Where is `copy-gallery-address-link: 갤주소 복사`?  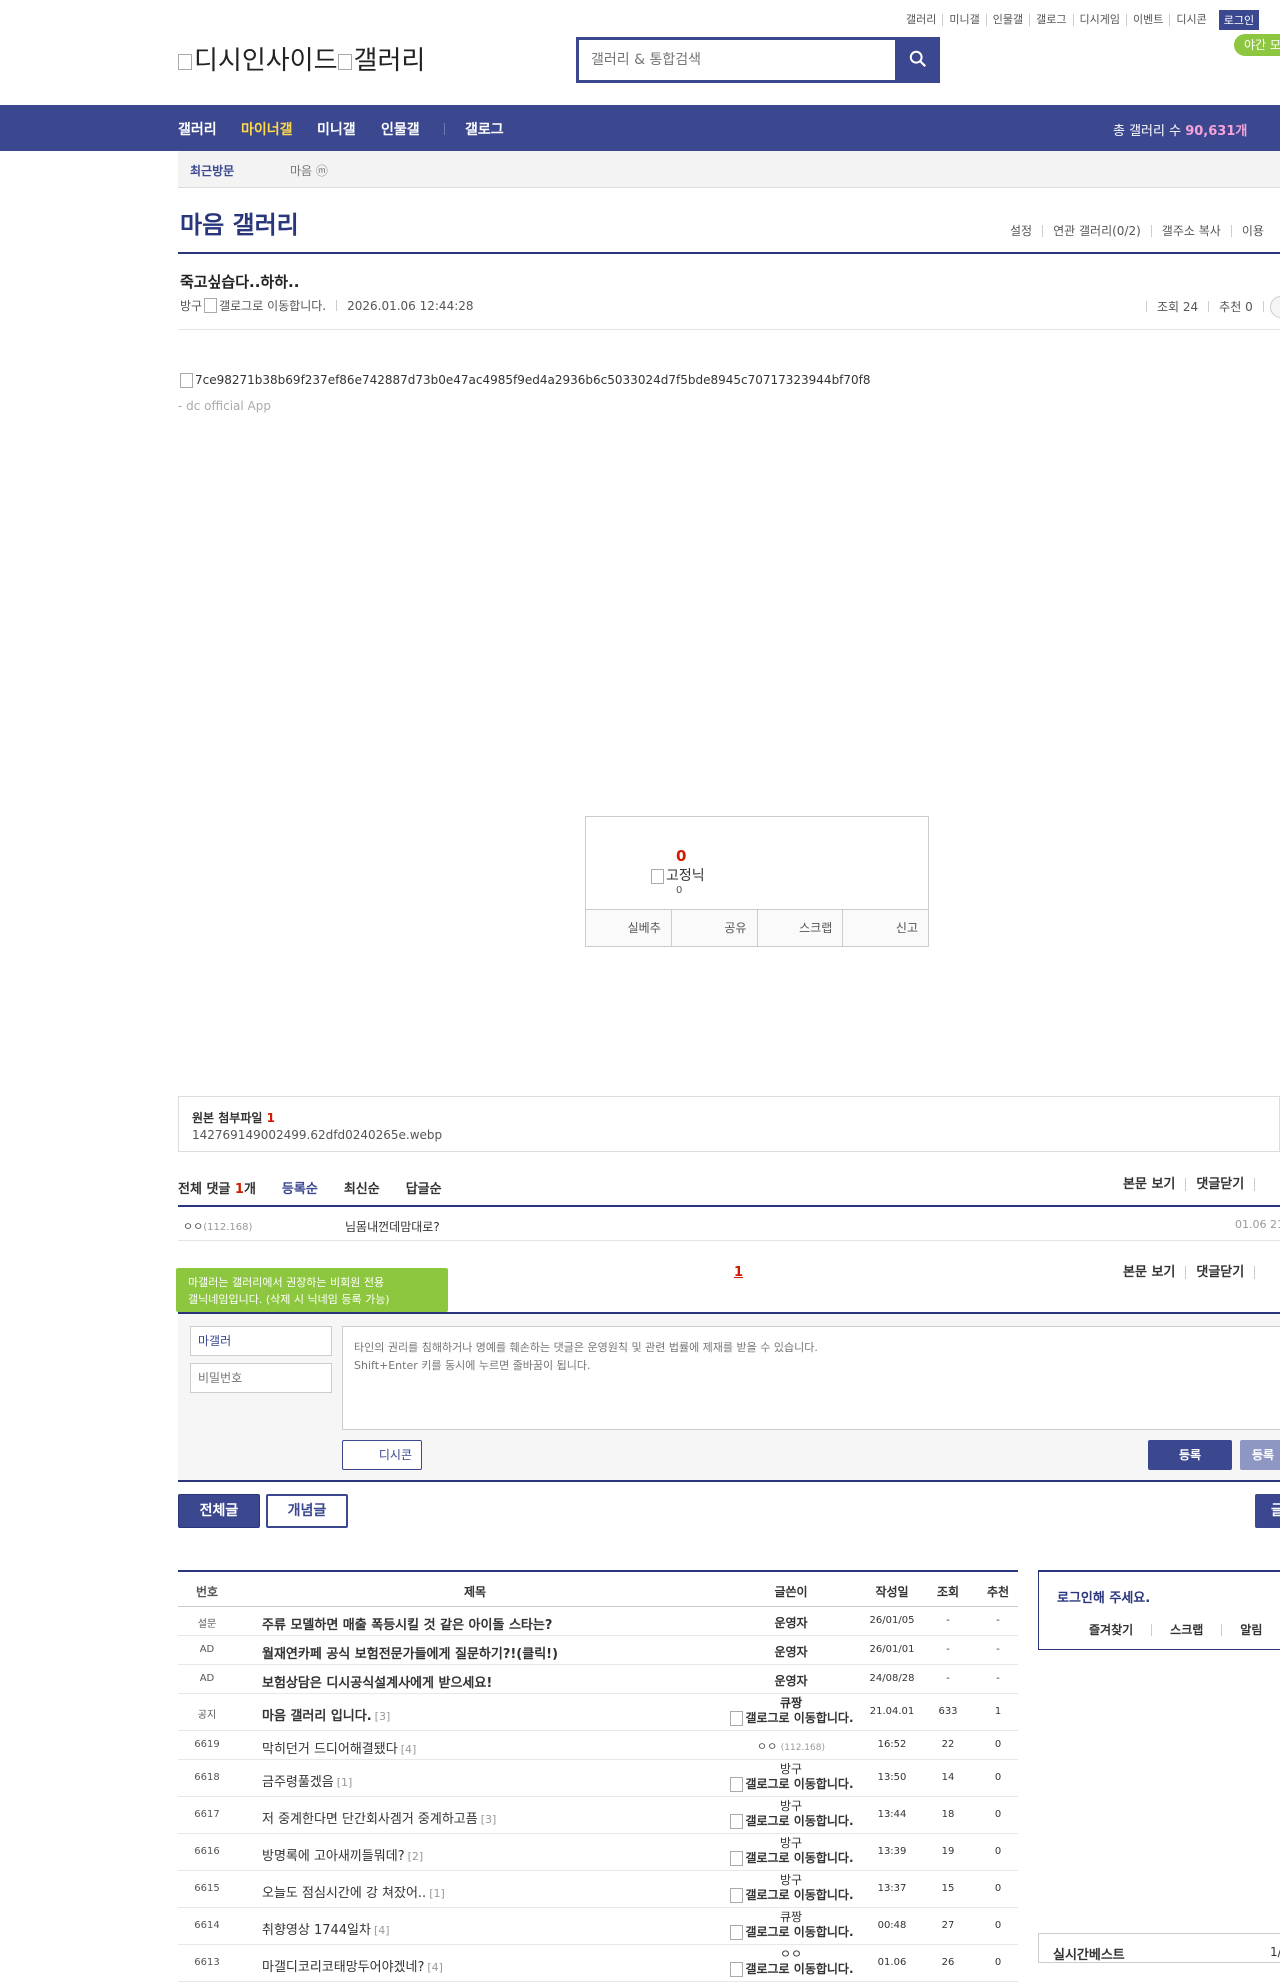 copy-gallery-address-link: 갤주소 복사 is located at coordinates (1190, 231).